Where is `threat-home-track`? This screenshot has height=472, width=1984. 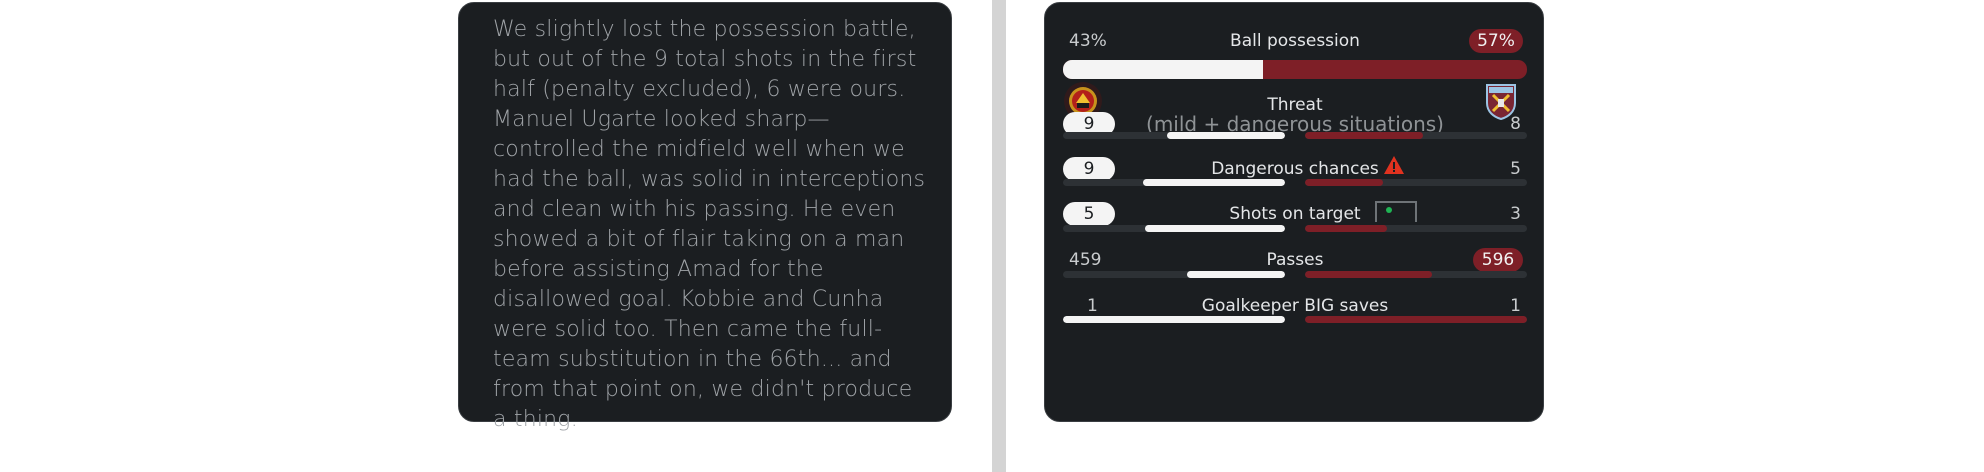 threat-home-track is located at coordinates (1174, 135).